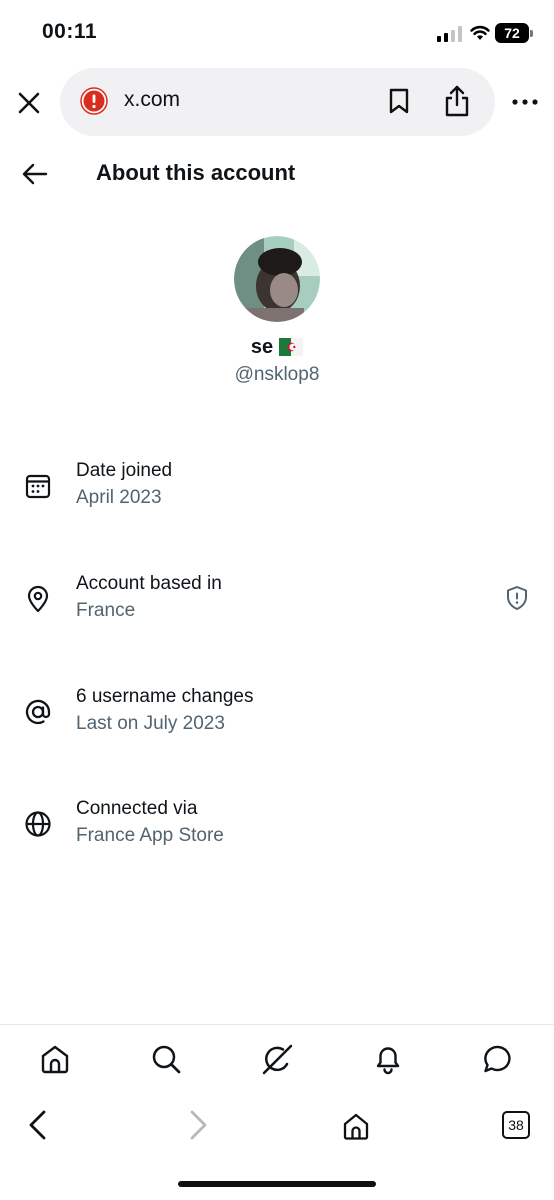  What do you see at coordinates (150, 835) in the screenshot?
I see `info-value: France App Store` at bounding box center [150, 835].